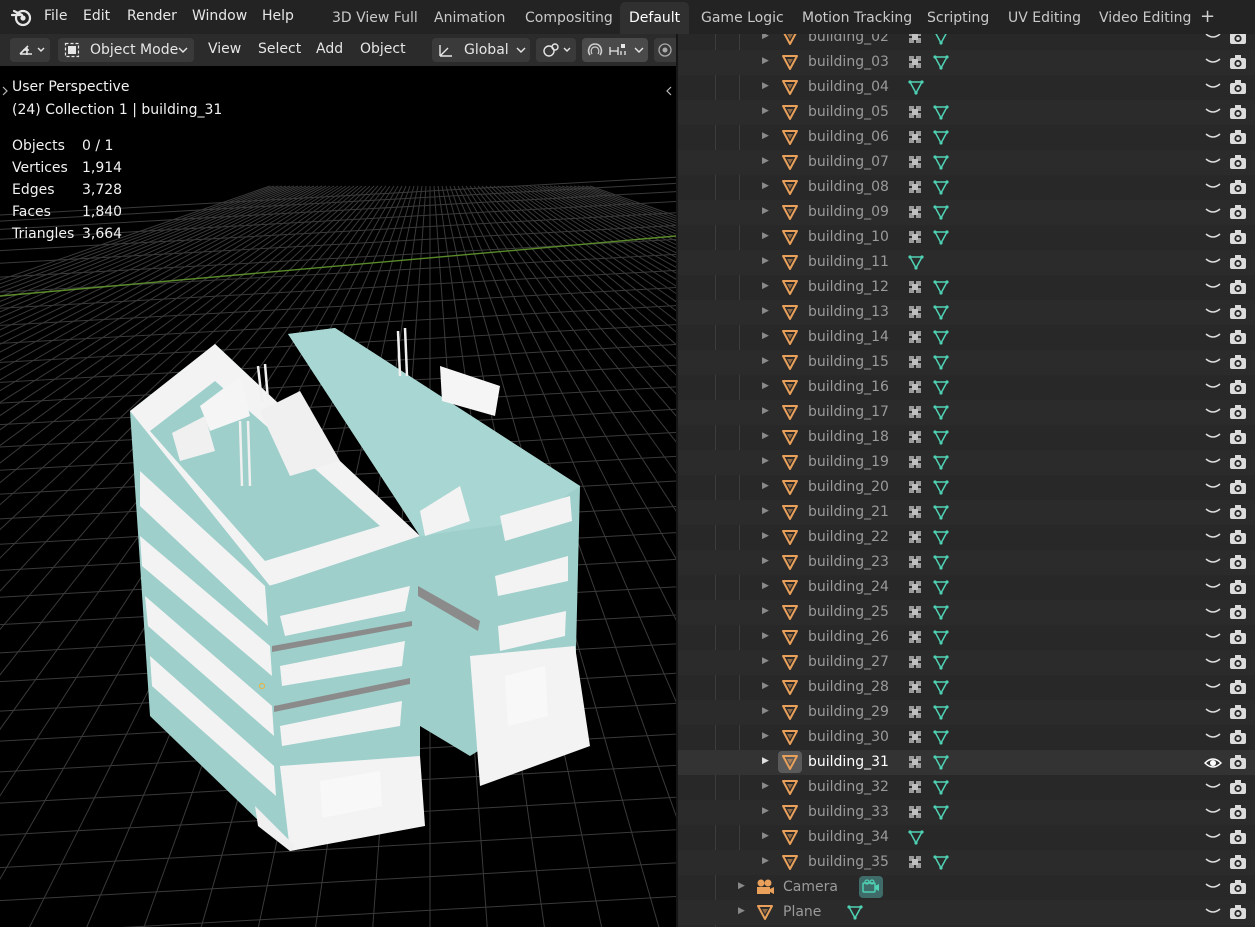  What do you see at coordinates (966, 112) in the screenshot?
I see `outliner-row: ▶ building_05` at bounding box center [966, 112].